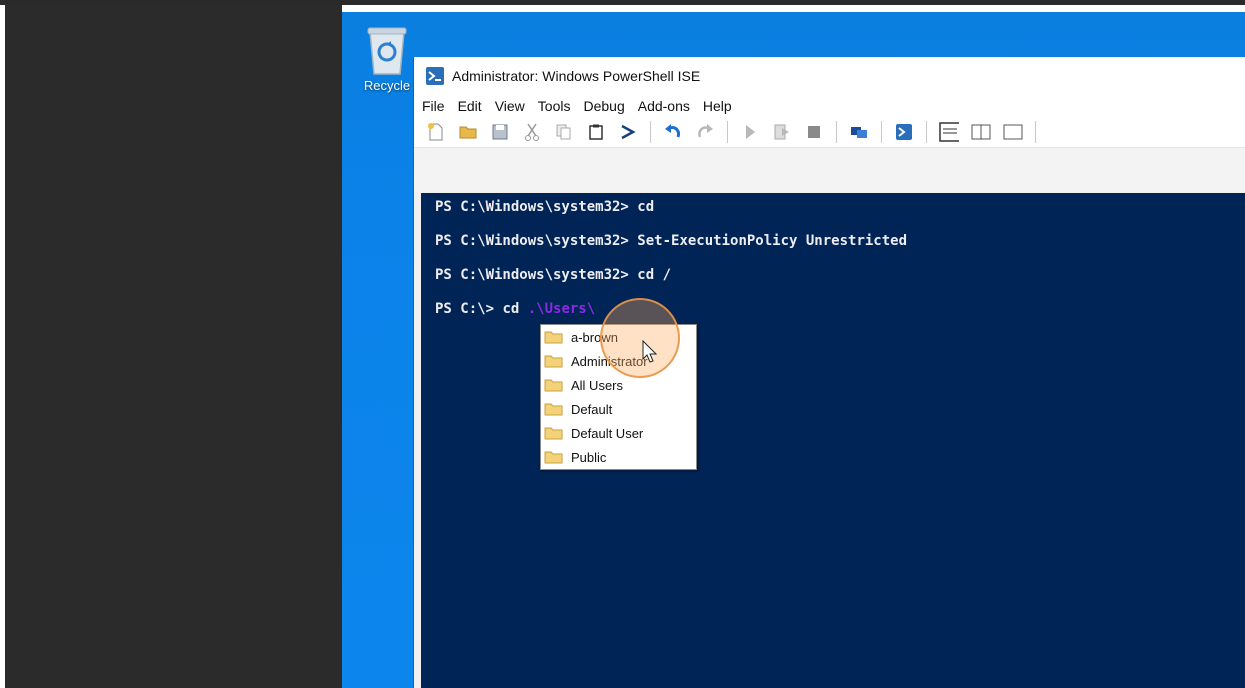 This screenshot has width=1245, height=688. I want to click on layout-script-top-icon, so click(949, 132).